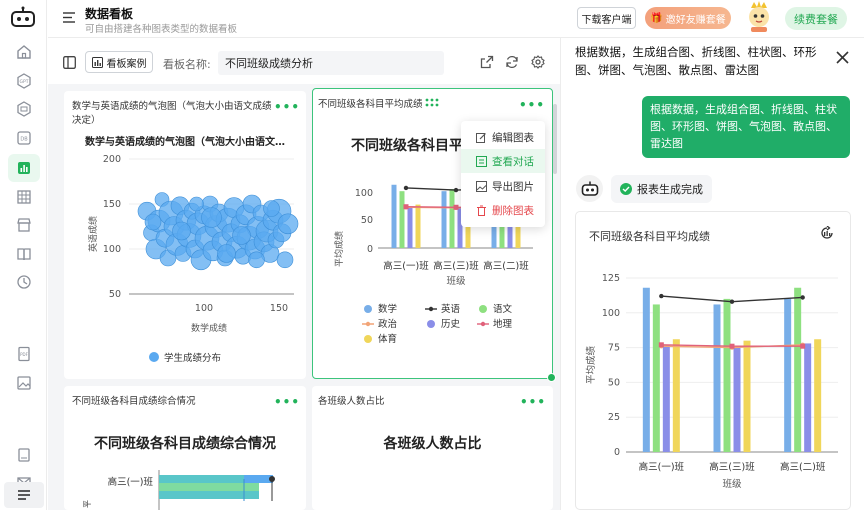  What do you see at coordinates (513, 210) in the screenshot?
I see `delete-chart-label: 删除图表` at bounding box center [513, 210].